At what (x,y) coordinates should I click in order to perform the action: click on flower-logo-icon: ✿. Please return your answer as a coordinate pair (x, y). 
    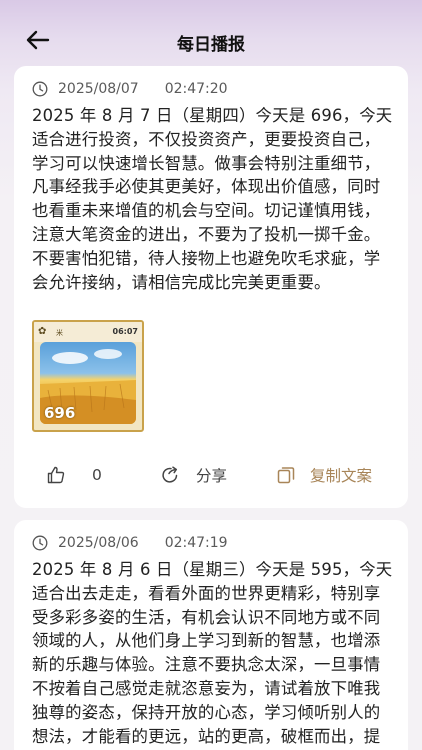
    Looking at the image, I should click on (42, 331).